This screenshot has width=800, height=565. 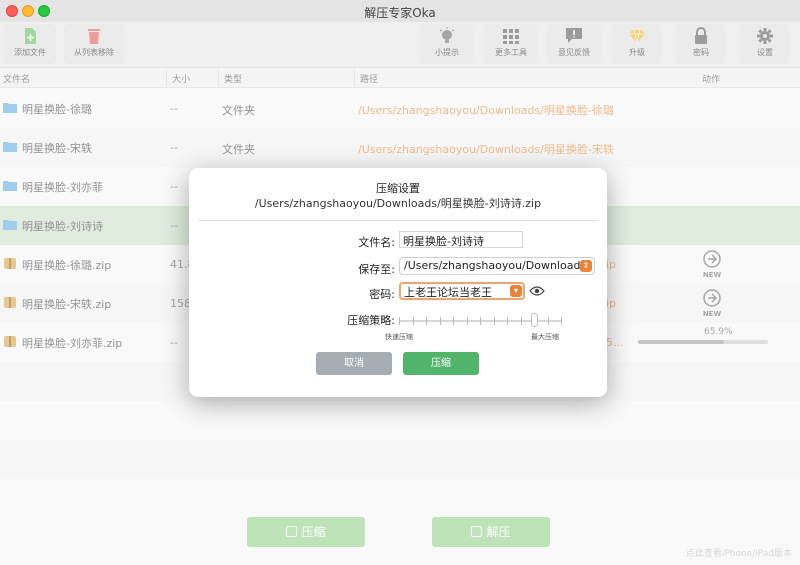 I want to click on save-to-value: /Users/zhangshaoyou/Downloads, so click(x=495, y=265).